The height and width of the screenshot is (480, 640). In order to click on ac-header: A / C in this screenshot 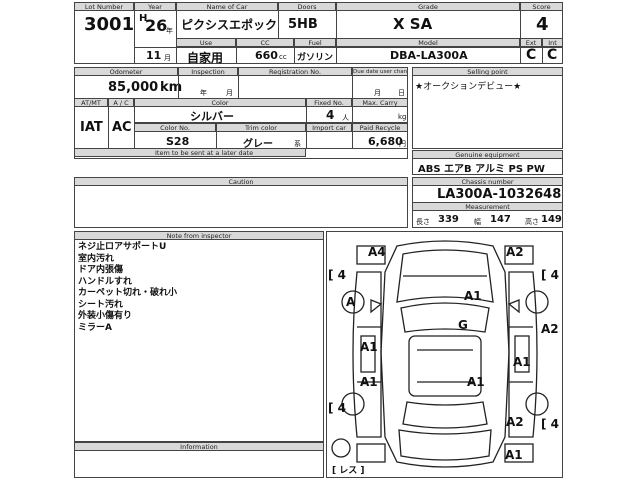, I will do `click(121, 102)`.